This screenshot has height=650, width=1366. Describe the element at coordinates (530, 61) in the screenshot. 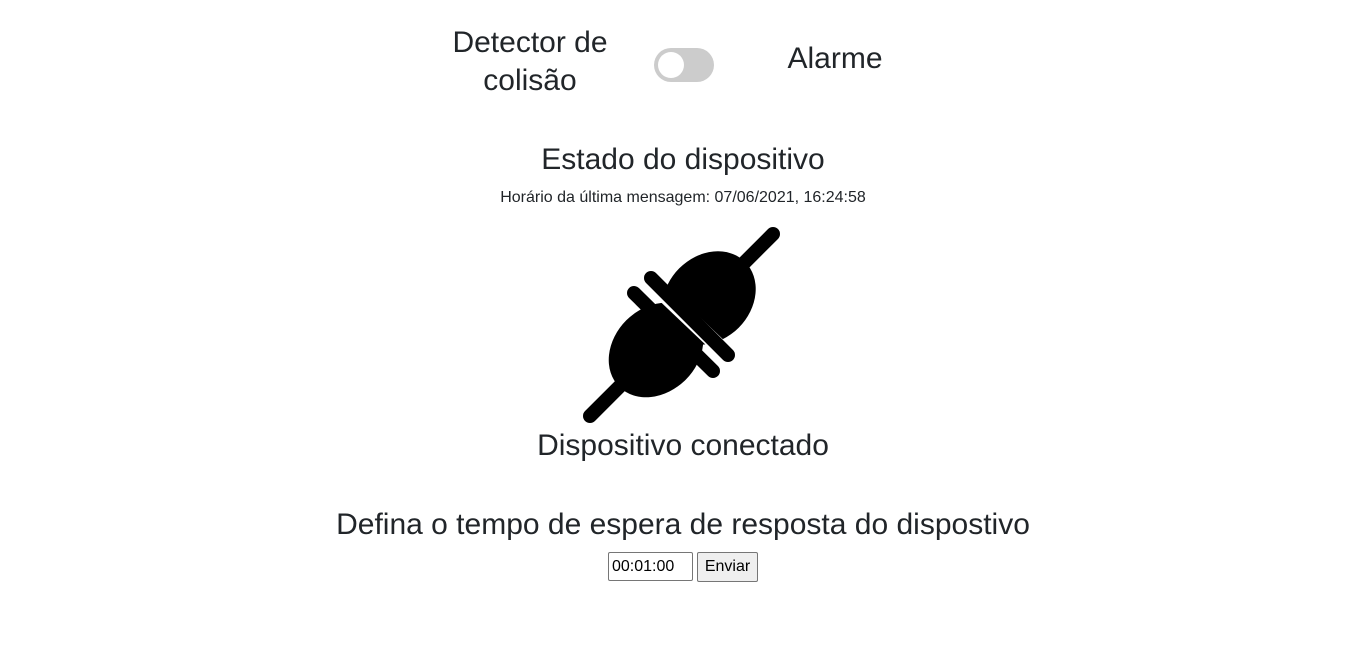

I see `collision-detector-label: Detector de colisão` at that location.